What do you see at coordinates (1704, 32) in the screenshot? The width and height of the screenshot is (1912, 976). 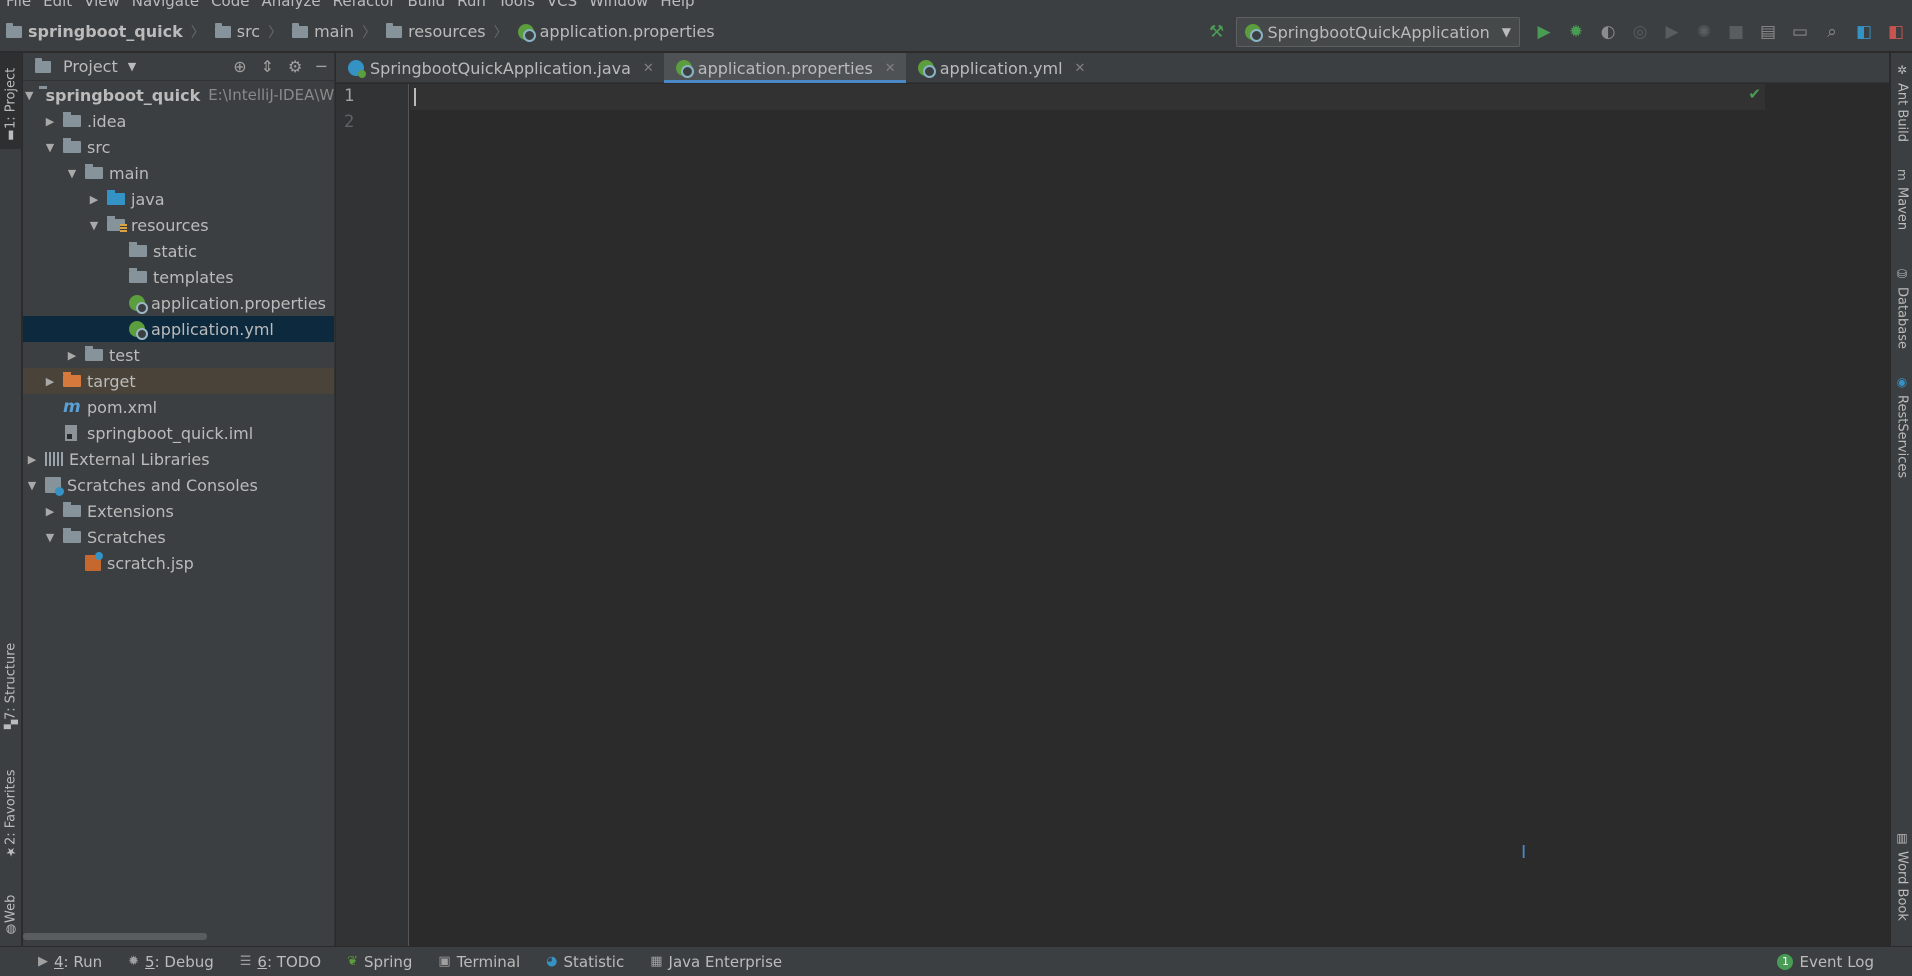 I see `attach-debugger-icon: ✺` at bounding box center [1704, 32].